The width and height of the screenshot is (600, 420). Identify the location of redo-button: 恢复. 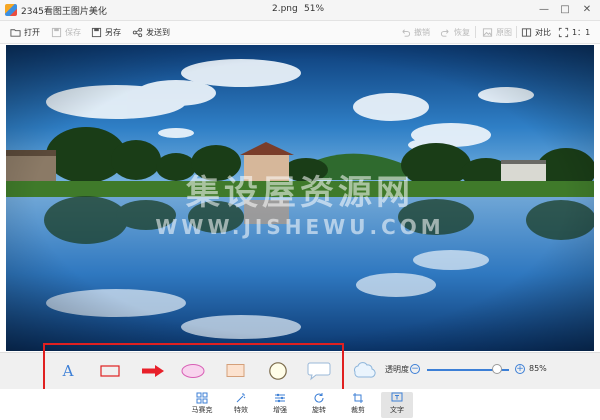
(455, 32).